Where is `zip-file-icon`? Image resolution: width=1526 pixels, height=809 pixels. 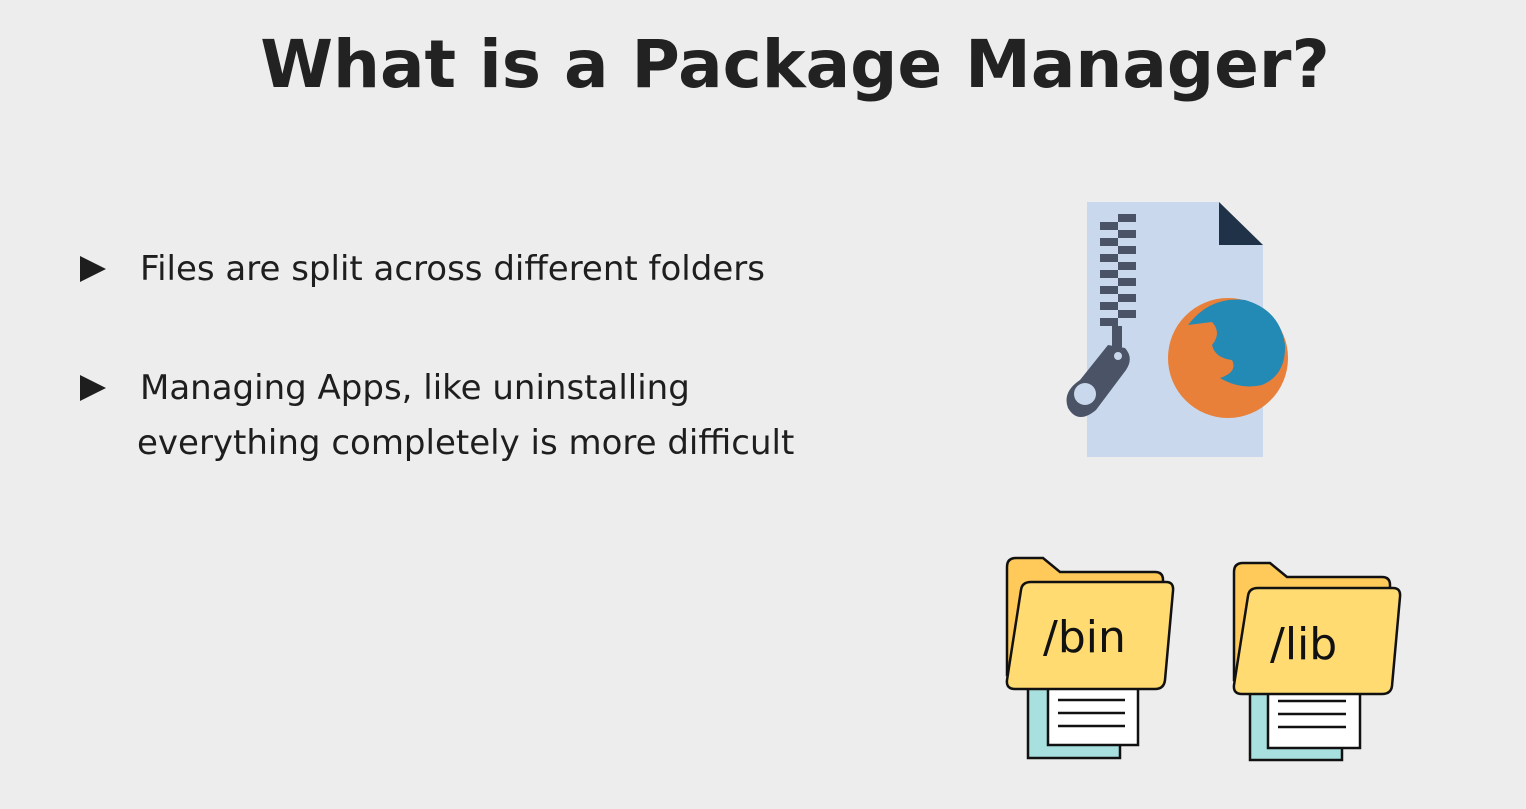
zip-file-icon is located at coordinates (1177, 329).